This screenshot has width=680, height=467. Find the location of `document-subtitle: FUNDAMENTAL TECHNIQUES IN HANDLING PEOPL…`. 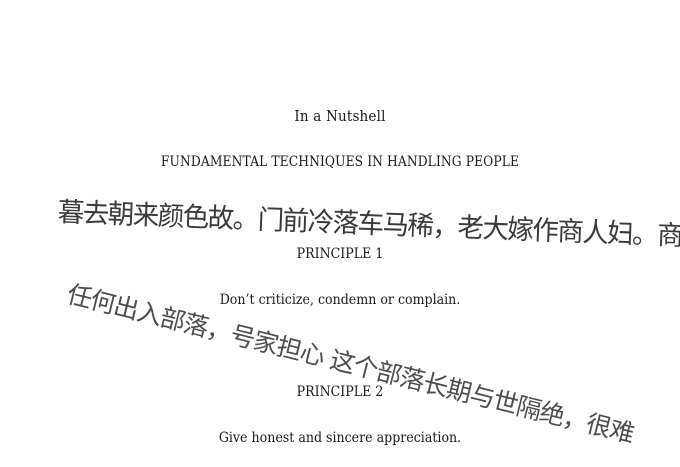

document-subtitle: FUNDAMENTAL TECHNIQUES IN HANDLING PEOPL… is located at coordinates (340, 162).